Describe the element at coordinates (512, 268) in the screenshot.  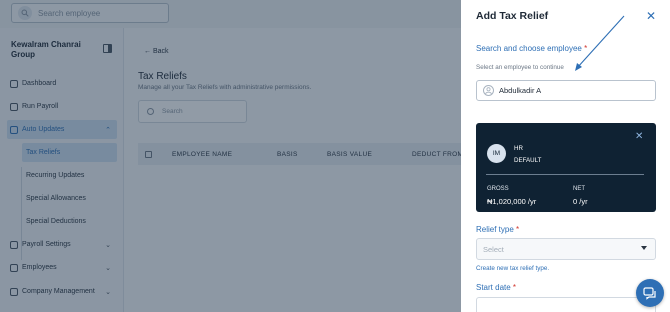
I see `create-relief-type-link: Create new tax relief type.` at that location.